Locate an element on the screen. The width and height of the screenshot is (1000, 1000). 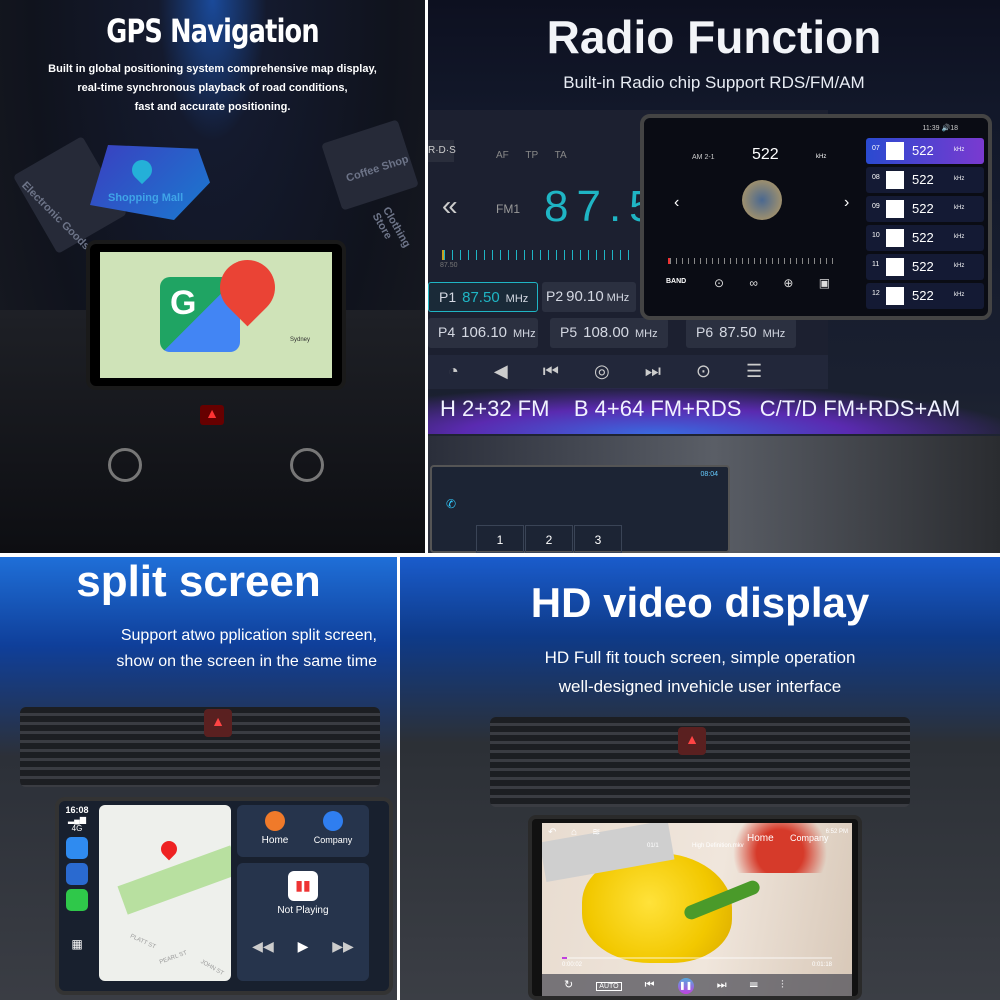
search-icon: ⊕ is located at coordinates (788, 283).